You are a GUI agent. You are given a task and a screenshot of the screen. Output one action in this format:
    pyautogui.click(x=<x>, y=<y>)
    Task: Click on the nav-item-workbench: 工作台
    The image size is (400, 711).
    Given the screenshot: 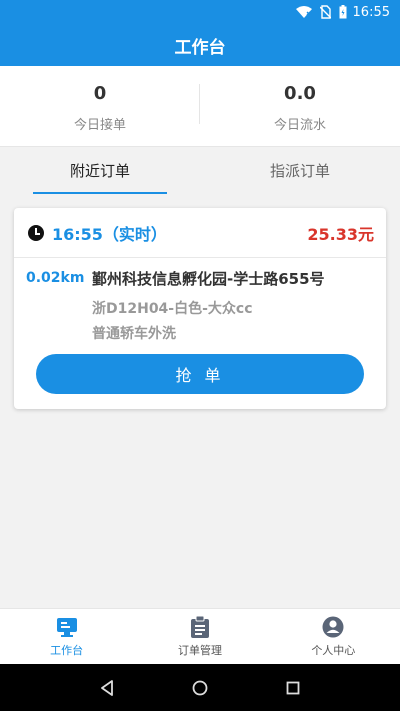 What is the action you would take?
    pyautogui.click(x=66, y=636)
    